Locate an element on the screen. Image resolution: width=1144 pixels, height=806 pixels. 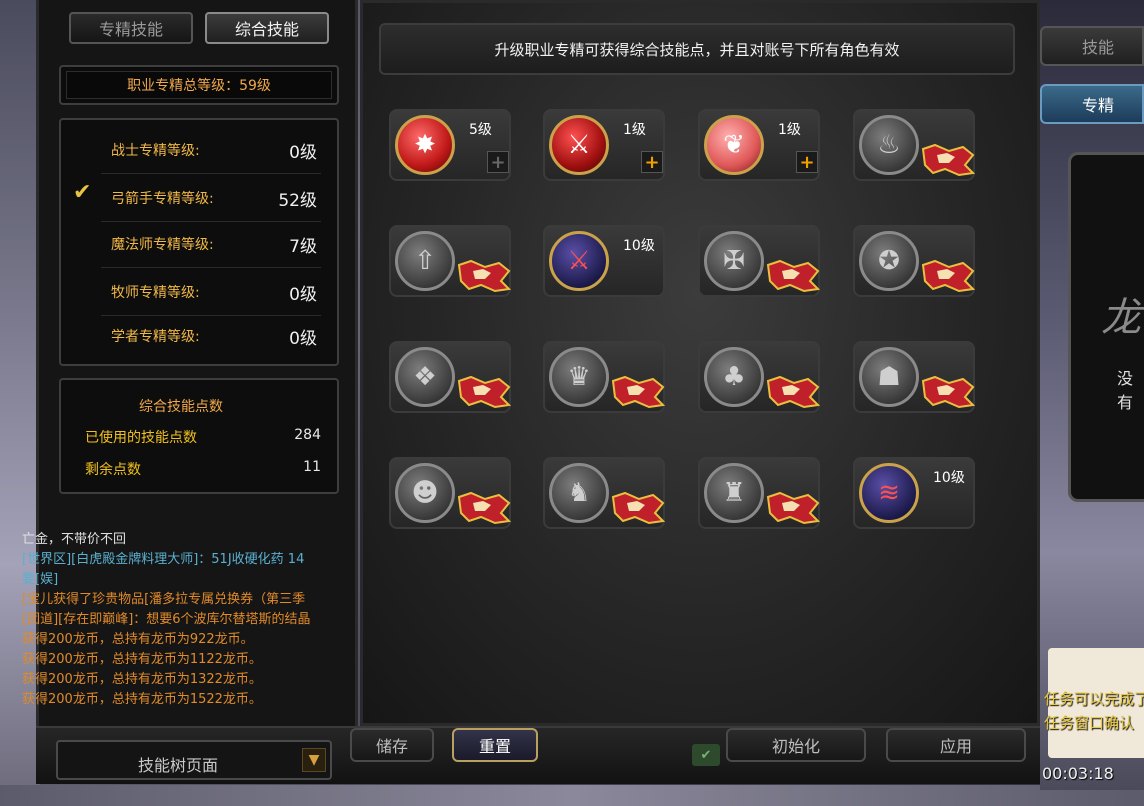
chat-line: 亡金，不带价不回 is located at coordinates (74, 539).